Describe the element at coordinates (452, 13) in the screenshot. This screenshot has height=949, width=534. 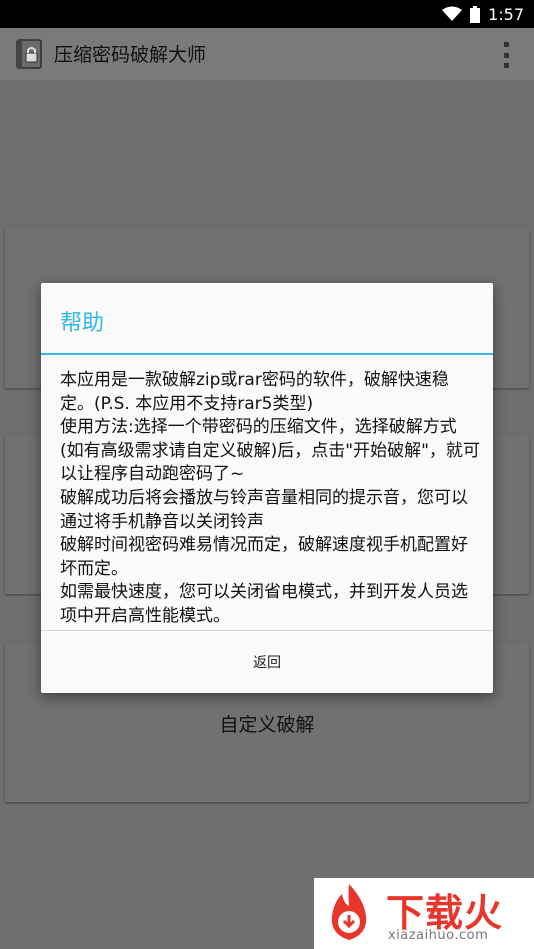
I see `wifi-icon` at that location.